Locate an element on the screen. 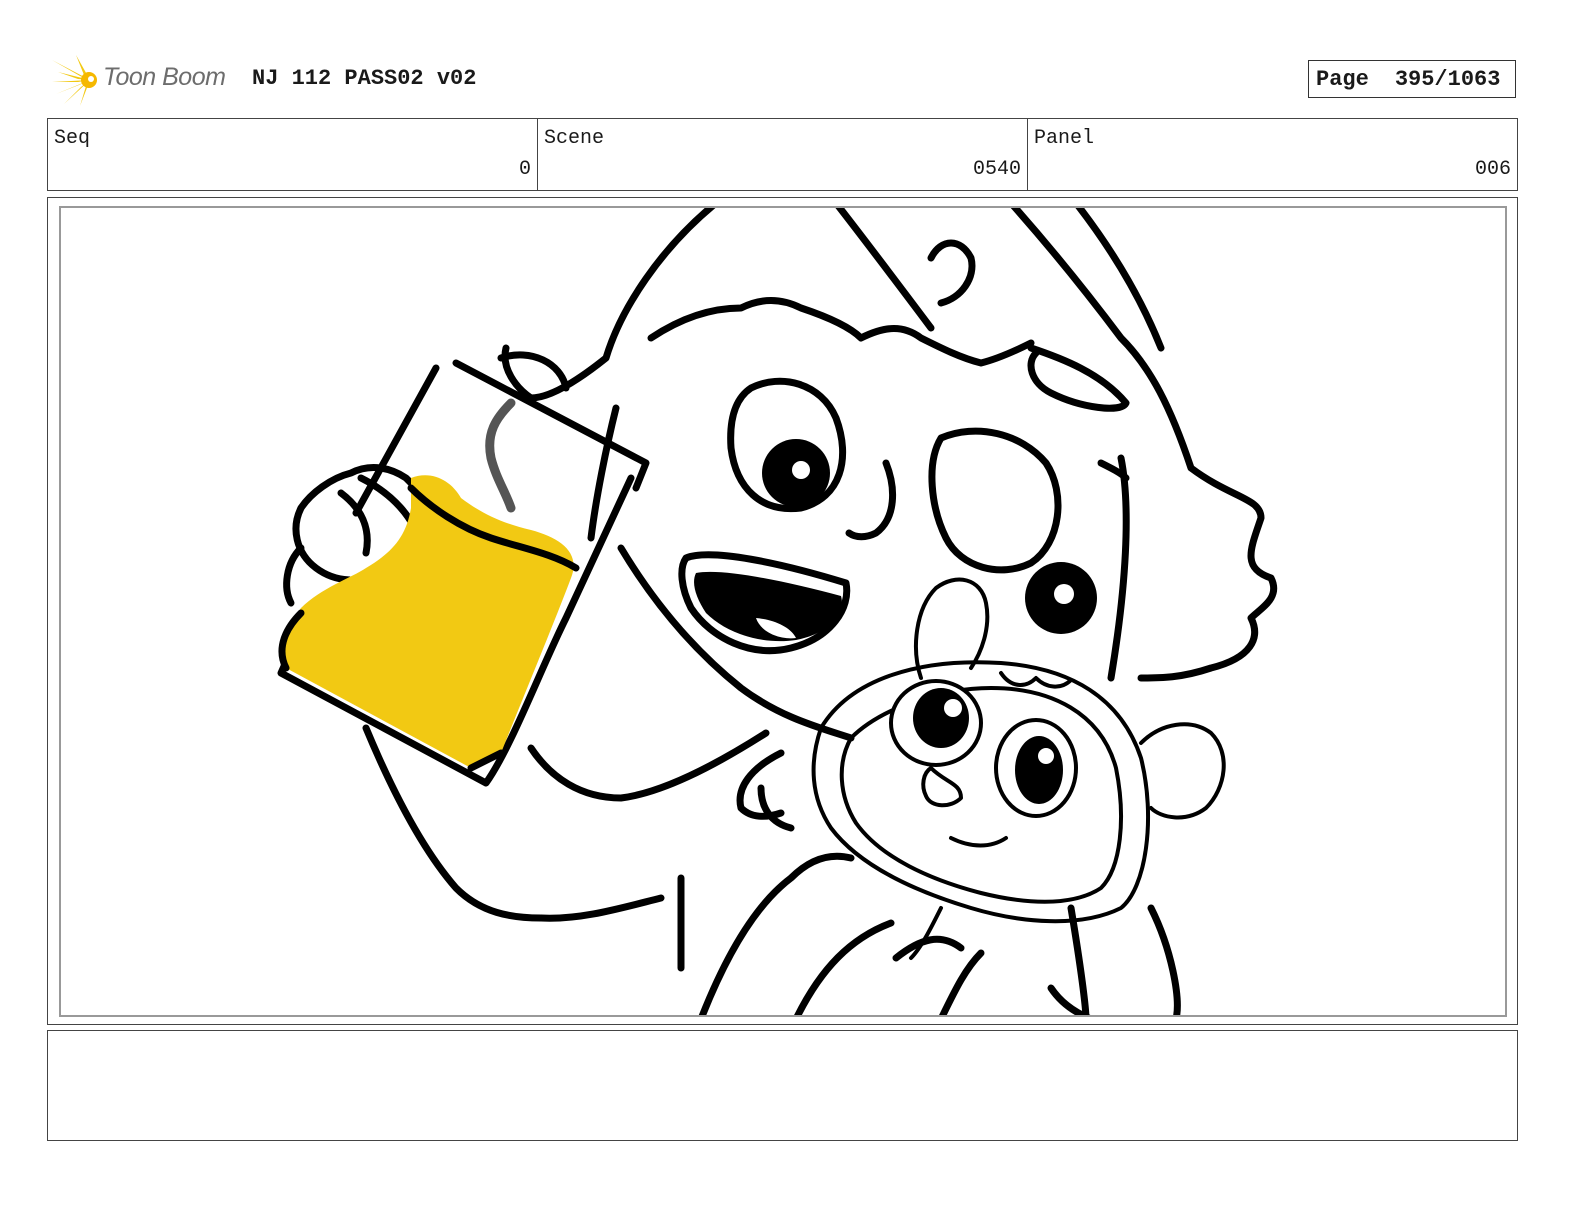  seq-cell: Seq 0 is located at coordinates (293, 154).